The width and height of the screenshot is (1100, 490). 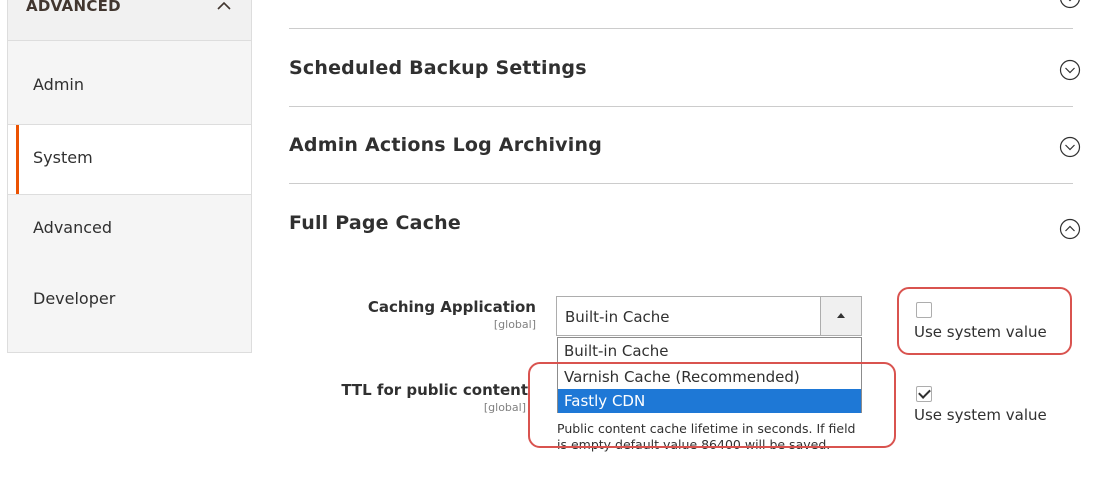 What do you see at coordinates (709, 316) in the screenshot?
I see `caching-application-select: Built-in Cache` at bounding box center [709, 316].